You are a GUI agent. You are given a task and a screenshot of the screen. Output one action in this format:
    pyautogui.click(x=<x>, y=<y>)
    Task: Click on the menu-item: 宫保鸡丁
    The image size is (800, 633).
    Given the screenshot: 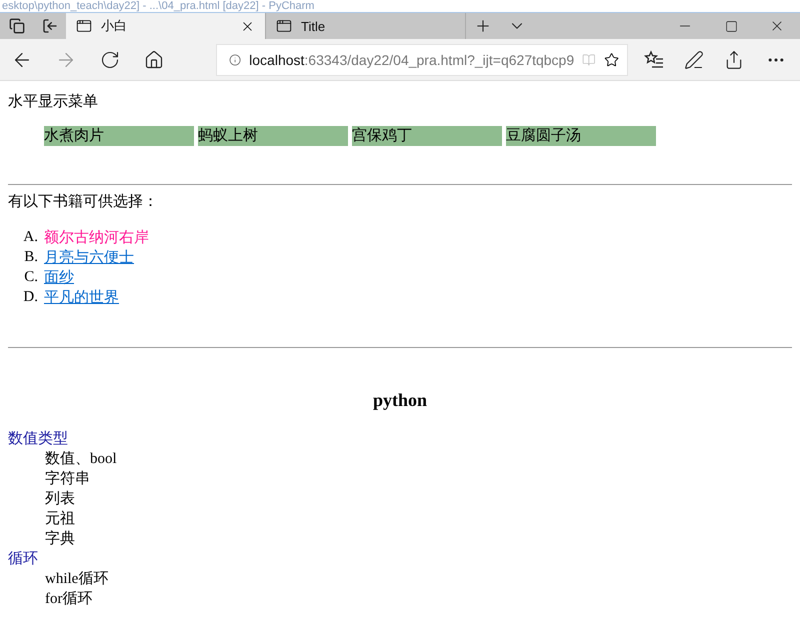 What is the action you would take?
    pyautogui.click(x=427, y=136)
    